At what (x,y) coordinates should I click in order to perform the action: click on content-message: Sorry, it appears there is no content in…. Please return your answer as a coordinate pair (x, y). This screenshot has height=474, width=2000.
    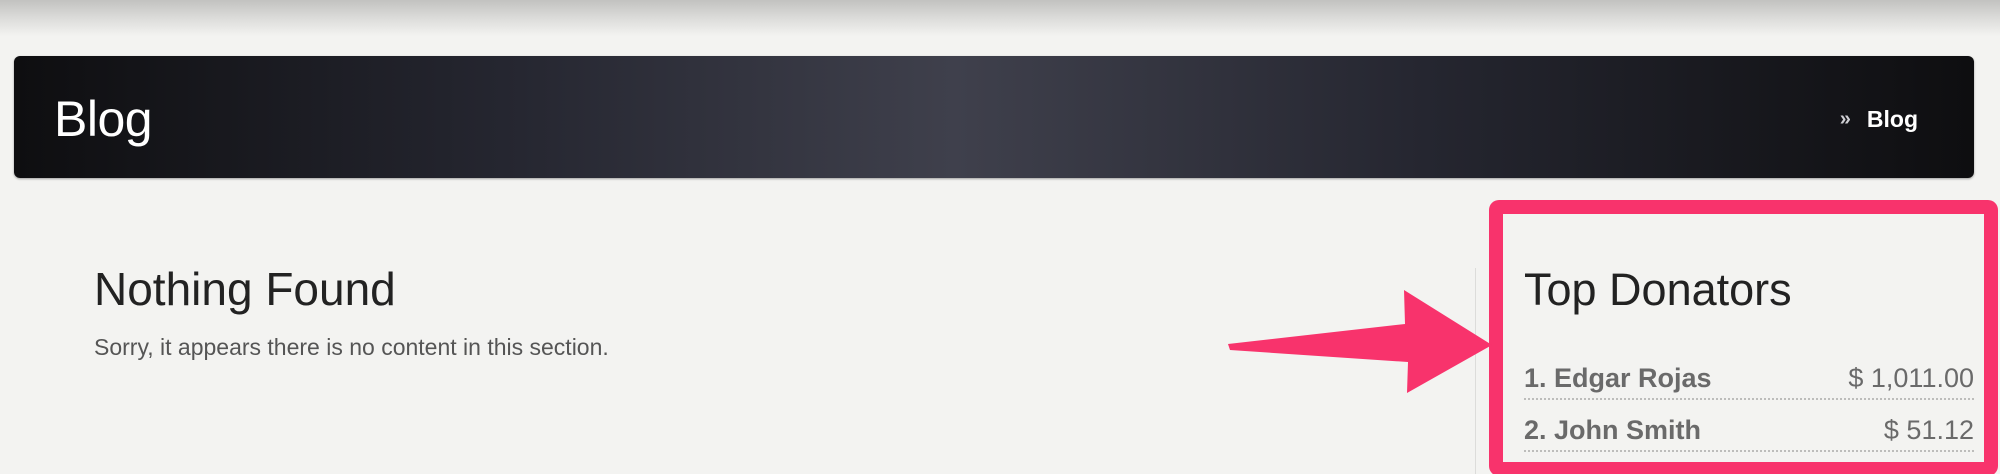
    Looking at the image, I should click on (351, 347).